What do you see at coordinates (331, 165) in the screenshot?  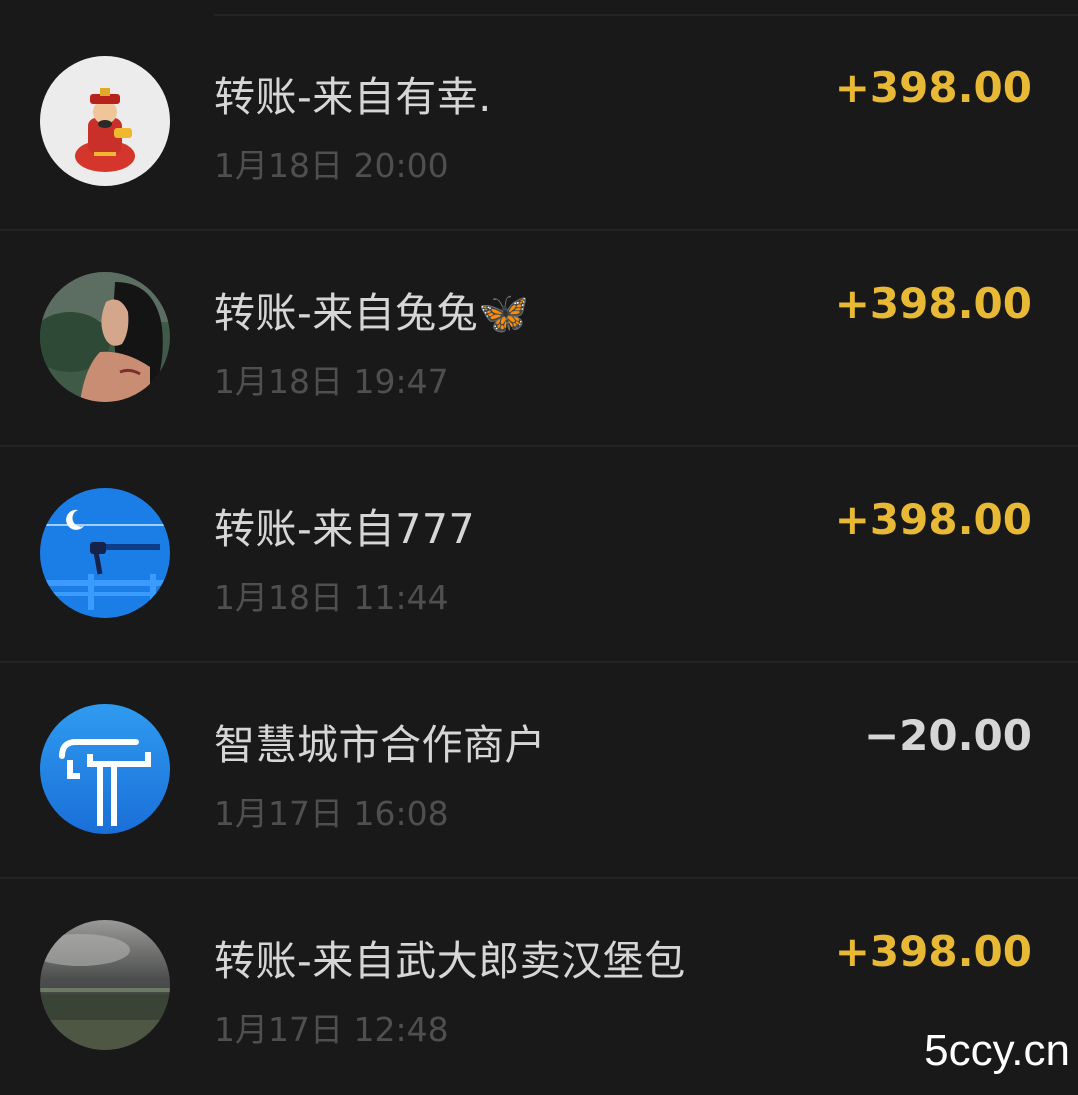 I see `transaction-time: 1月18日 20:00` at bounding box center [331, 165].